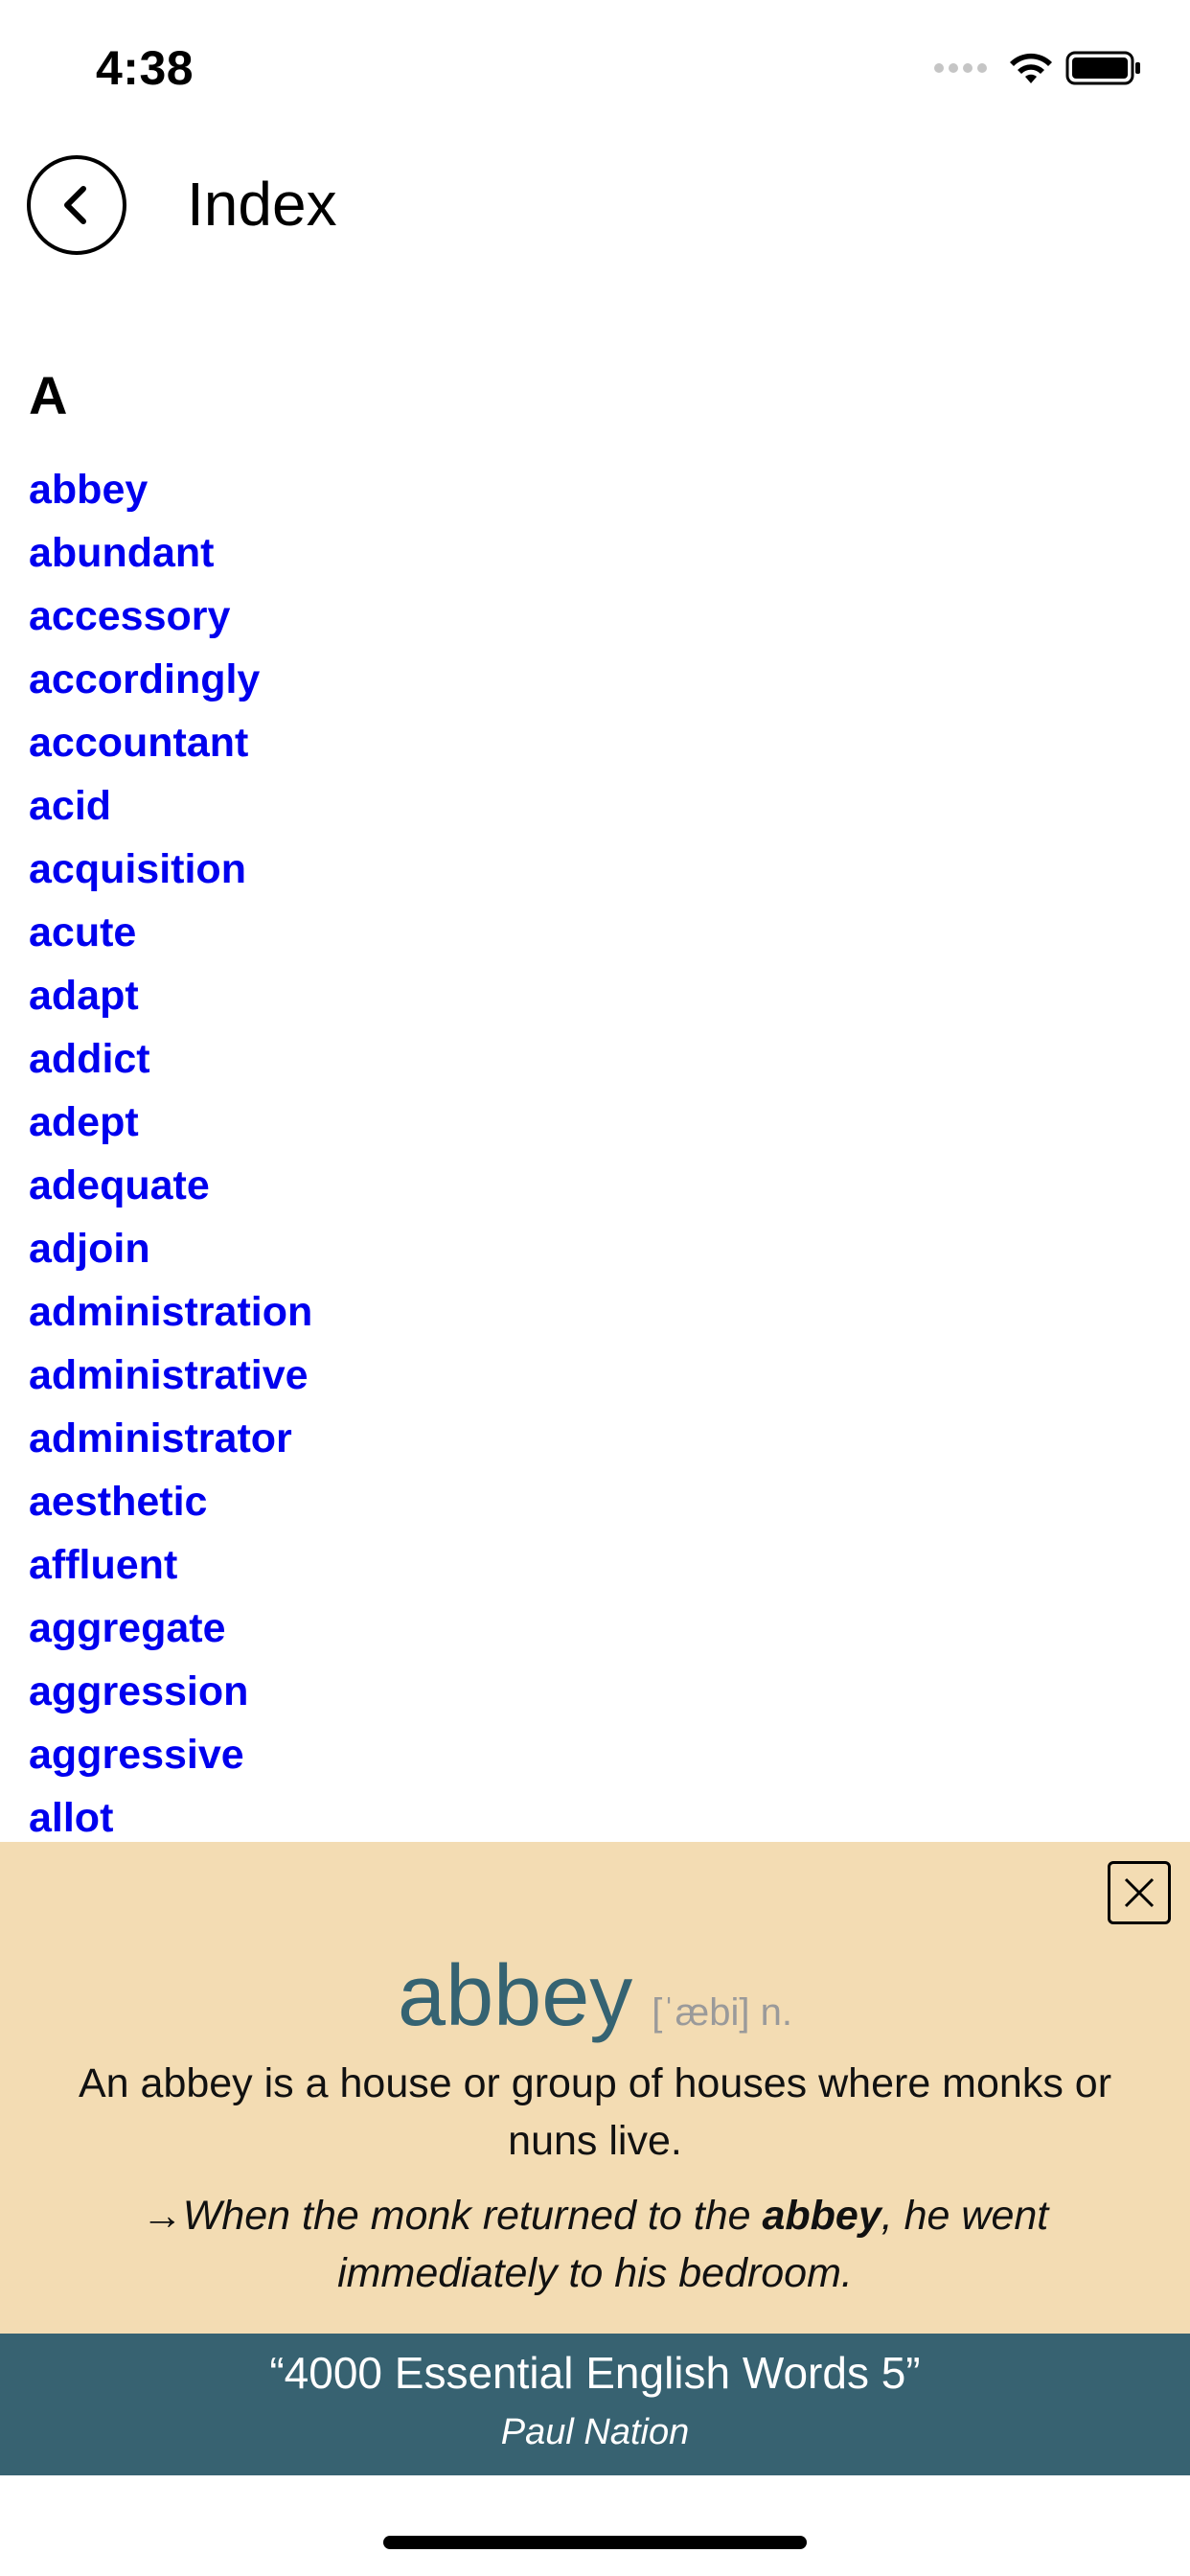 Image resolution: width=1190 pixels, height=2576 pixels. What do you see at coordinates (171, 1059) in the screenshot?
I see `word-link: addict` at bounding box center [171, 1059].